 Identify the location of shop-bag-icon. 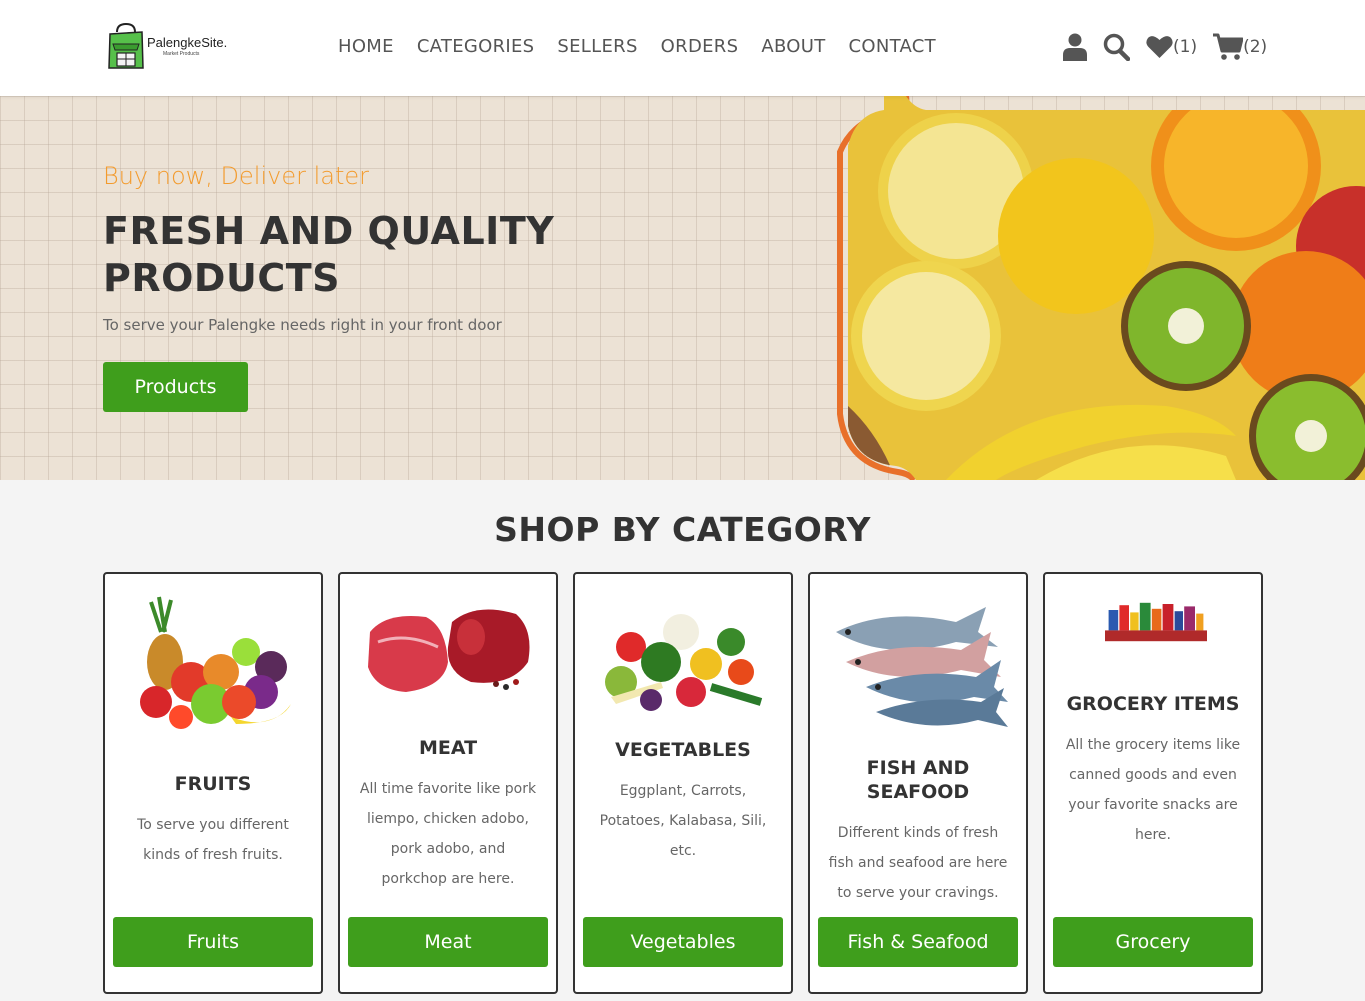
(126, 45).